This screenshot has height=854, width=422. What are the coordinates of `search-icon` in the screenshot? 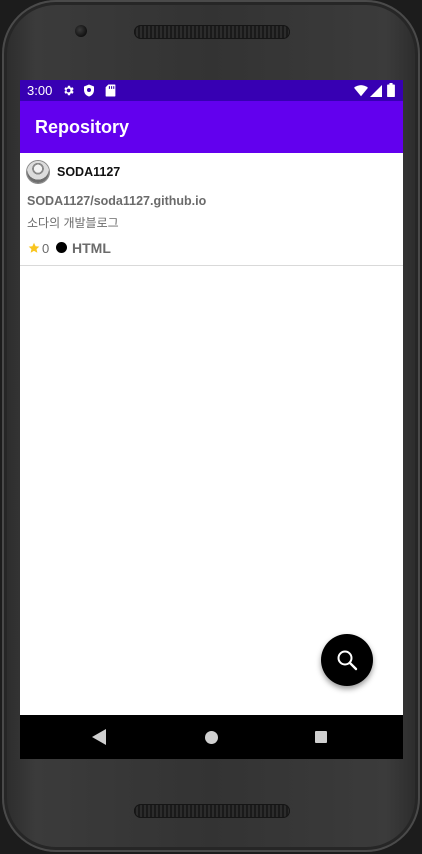 It's located at (347, 660).